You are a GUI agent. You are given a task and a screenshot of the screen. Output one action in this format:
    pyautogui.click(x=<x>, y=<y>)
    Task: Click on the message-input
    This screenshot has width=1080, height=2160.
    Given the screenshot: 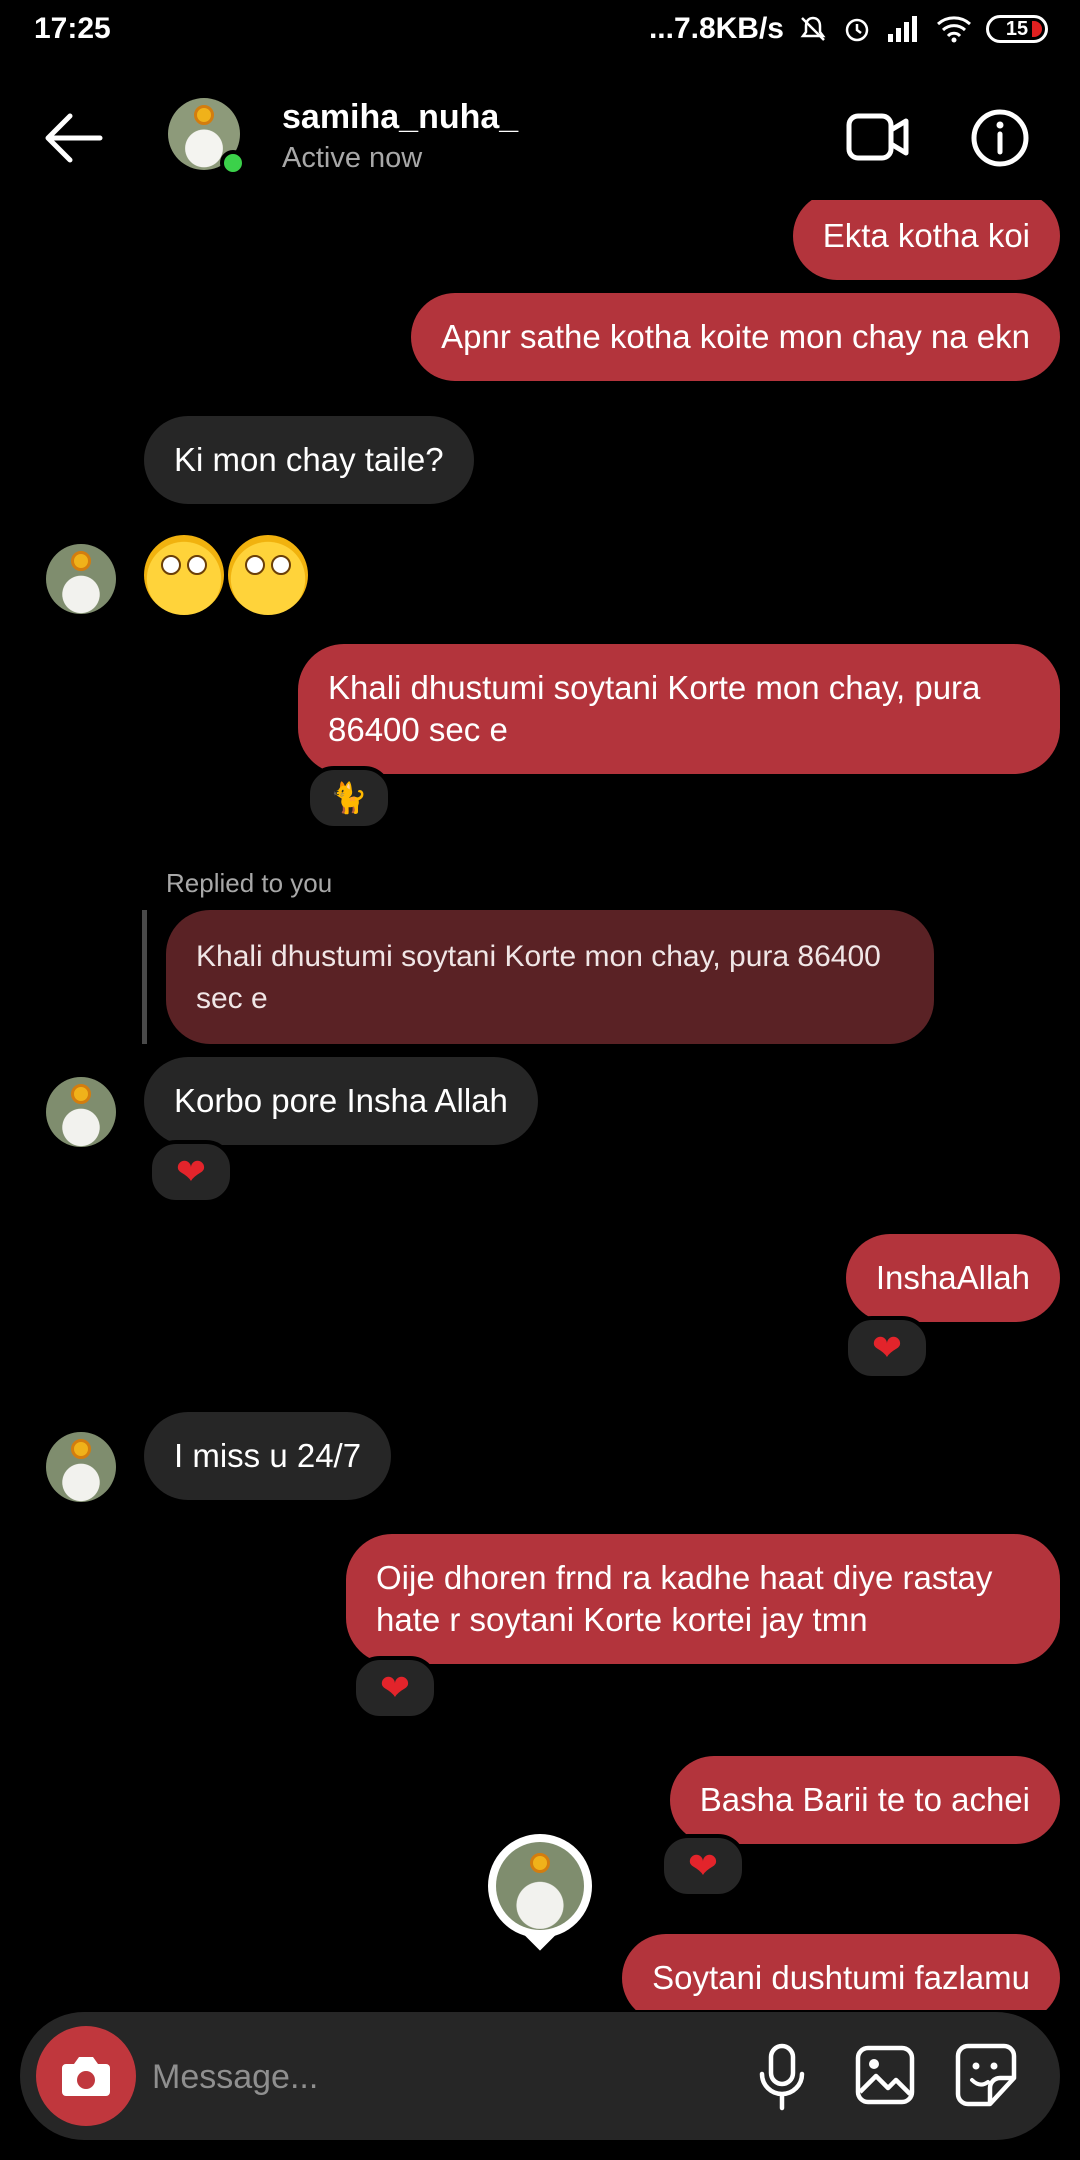 What is the action you would take?
    pyautogui.click(x=432, y=2077)
    